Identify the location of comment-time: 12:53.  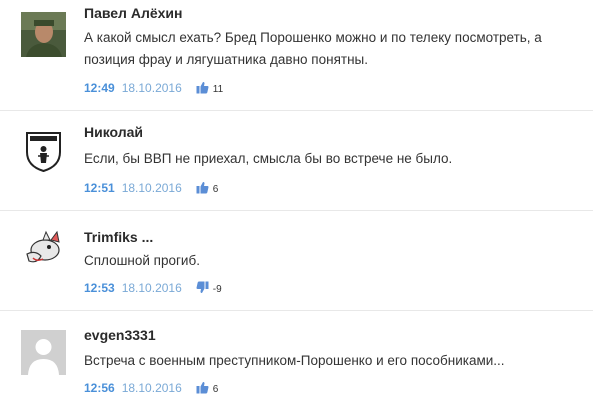
(99, 288).